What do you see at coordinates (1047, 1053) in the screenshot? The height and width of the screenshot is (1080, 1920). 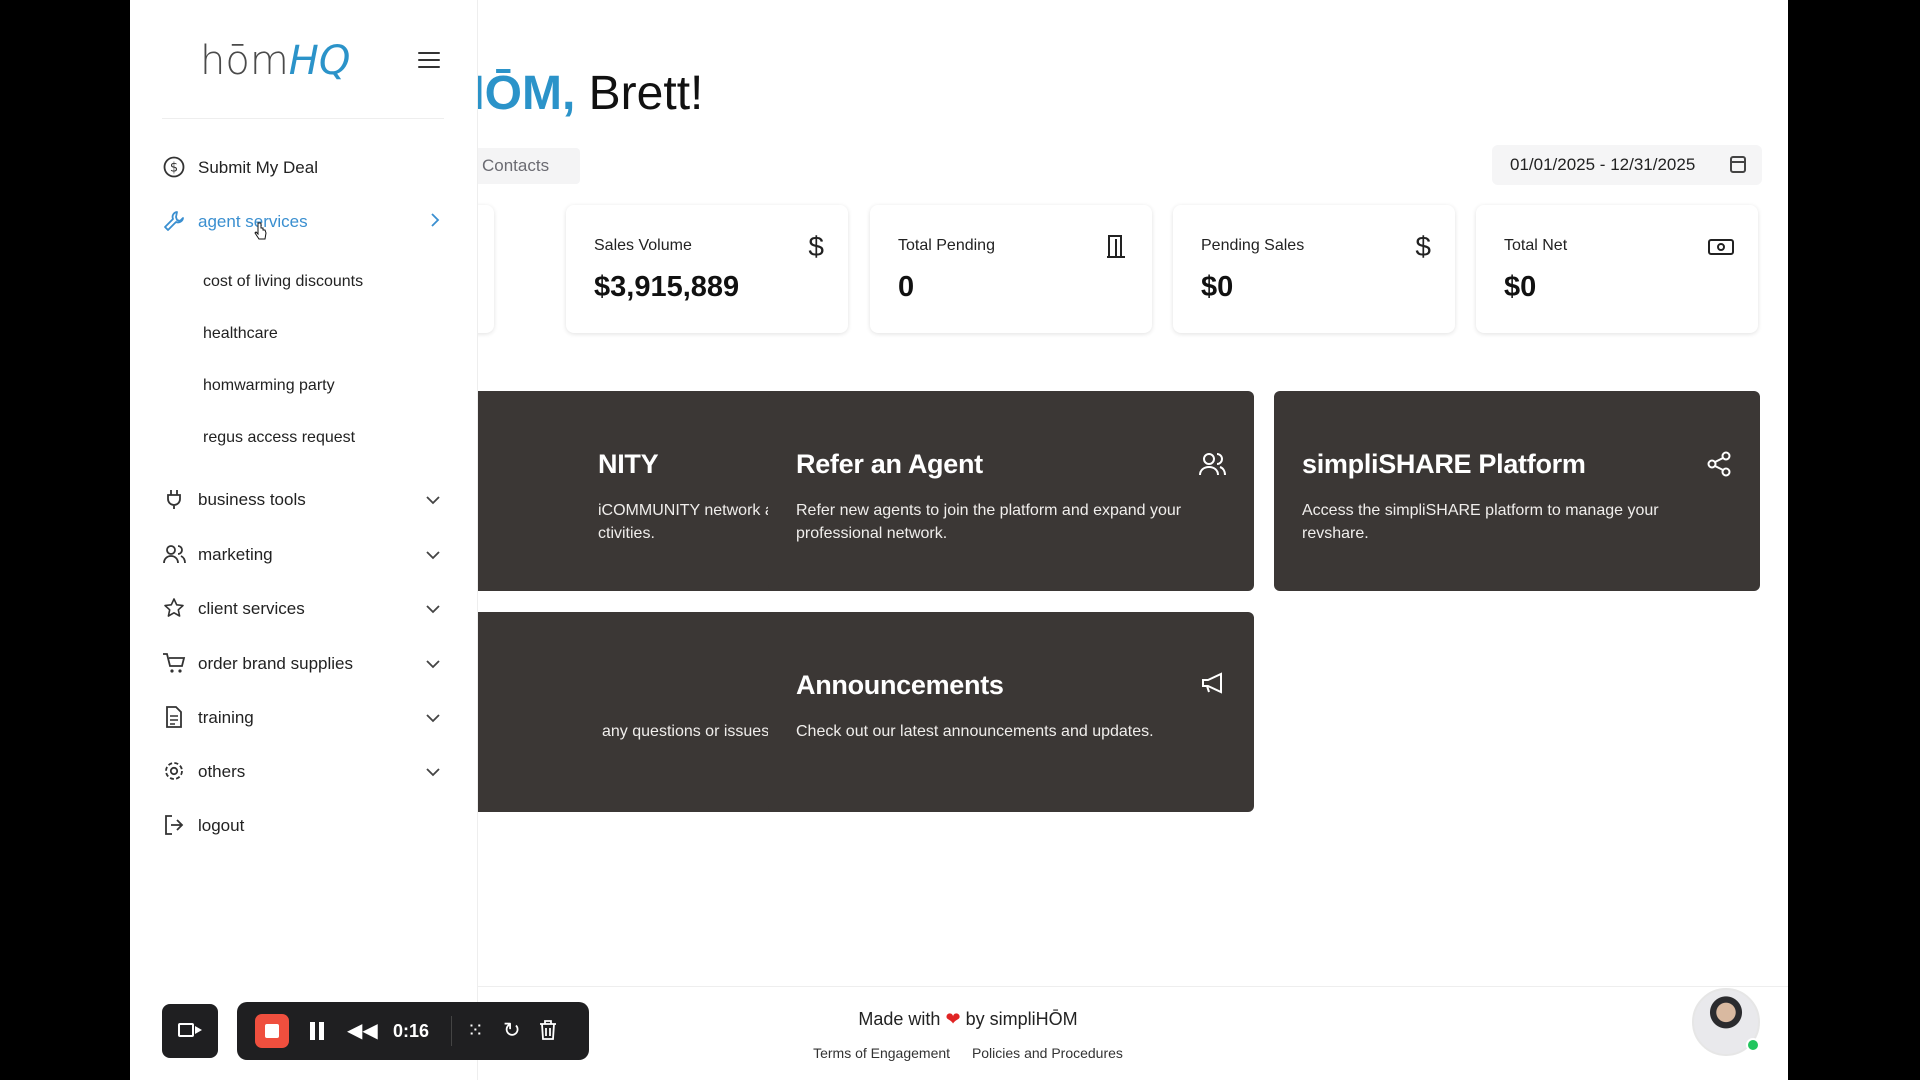 I see `policies-link: Policies and Procedures` at bounding box center [1047, 1053].